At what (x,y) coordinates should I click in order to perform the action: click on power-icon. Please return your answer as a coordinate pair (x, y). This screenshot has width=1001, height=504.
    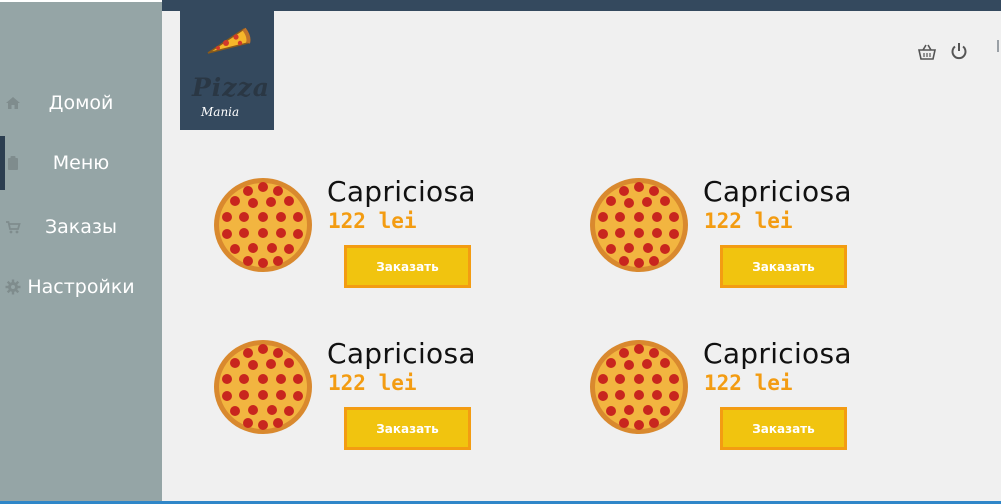
    Looking at the image, I should click on (959, 51).